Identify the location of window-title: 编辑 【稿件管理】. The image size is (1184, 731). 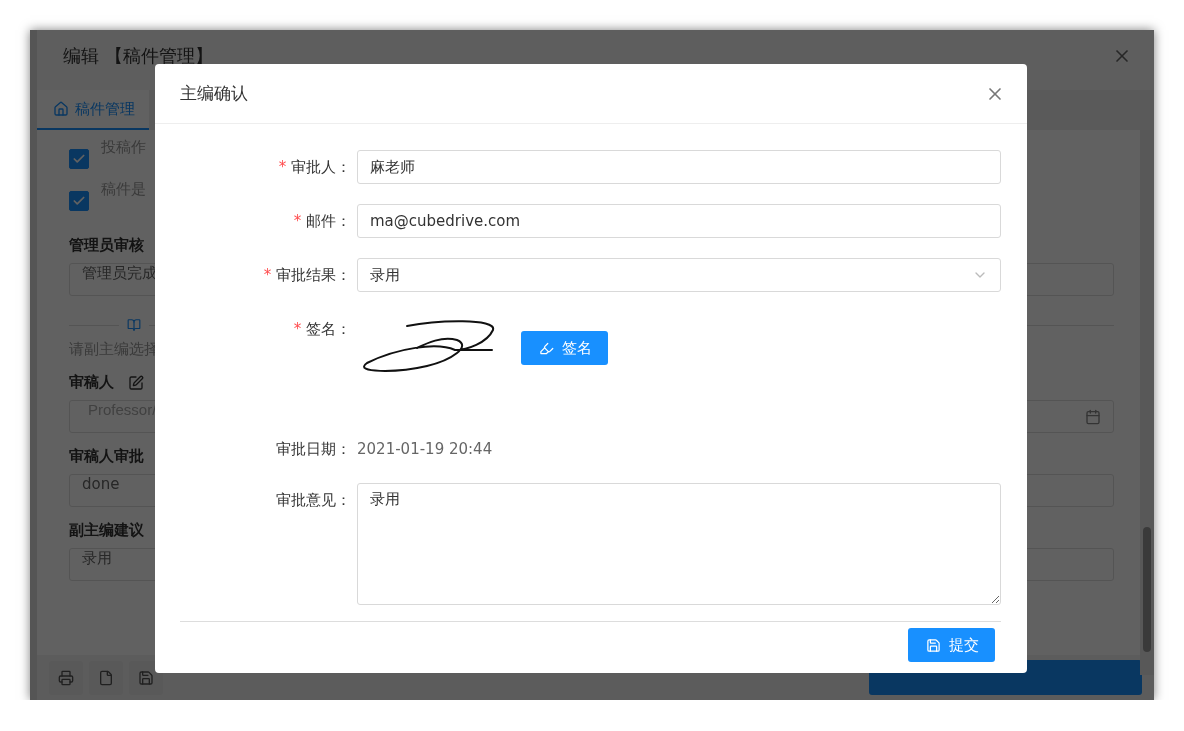
(138, 56).